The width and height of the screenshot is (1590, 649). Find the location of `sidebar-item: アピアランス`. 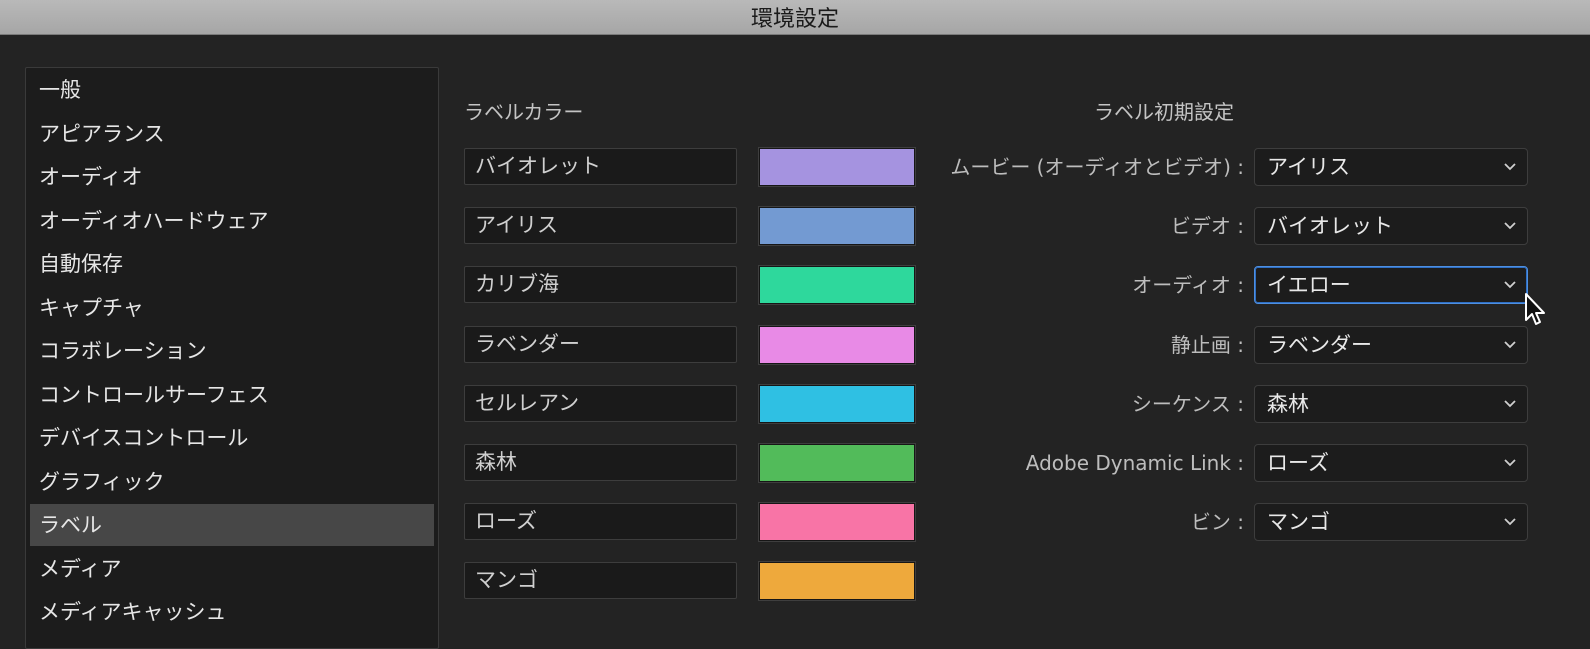

sidebar-item: アピアランス is located at coordinates (232, 134).